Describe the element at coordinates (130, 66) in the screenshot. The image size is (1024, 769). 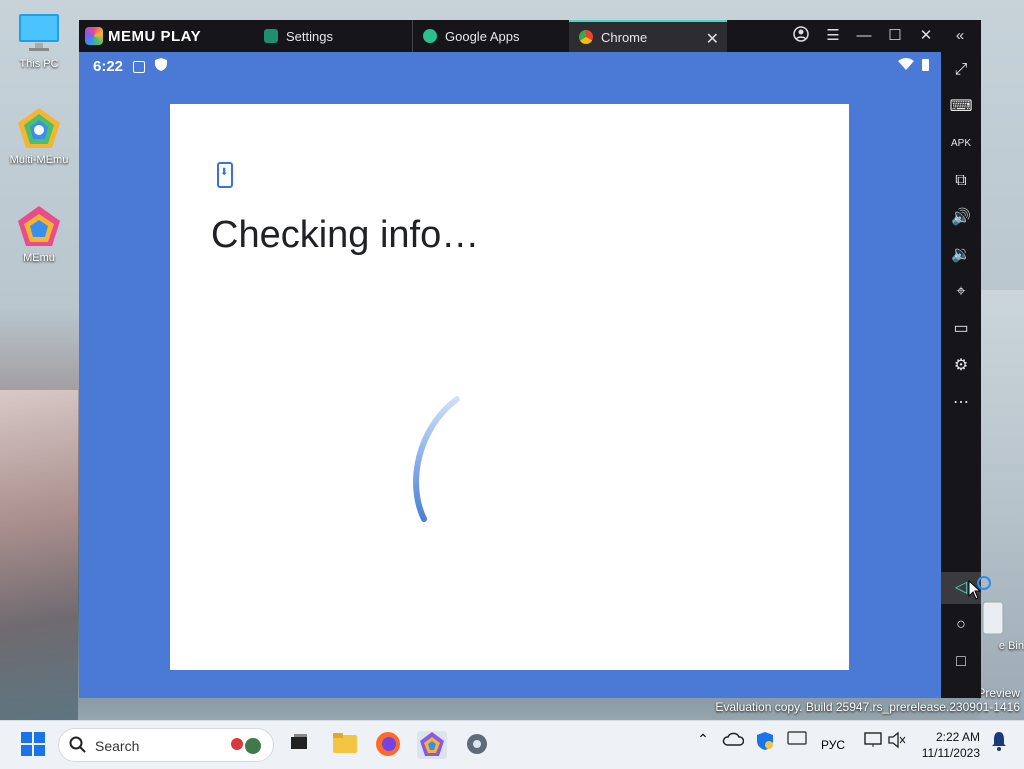
I see `android-status-bar: 6:22` at that location.